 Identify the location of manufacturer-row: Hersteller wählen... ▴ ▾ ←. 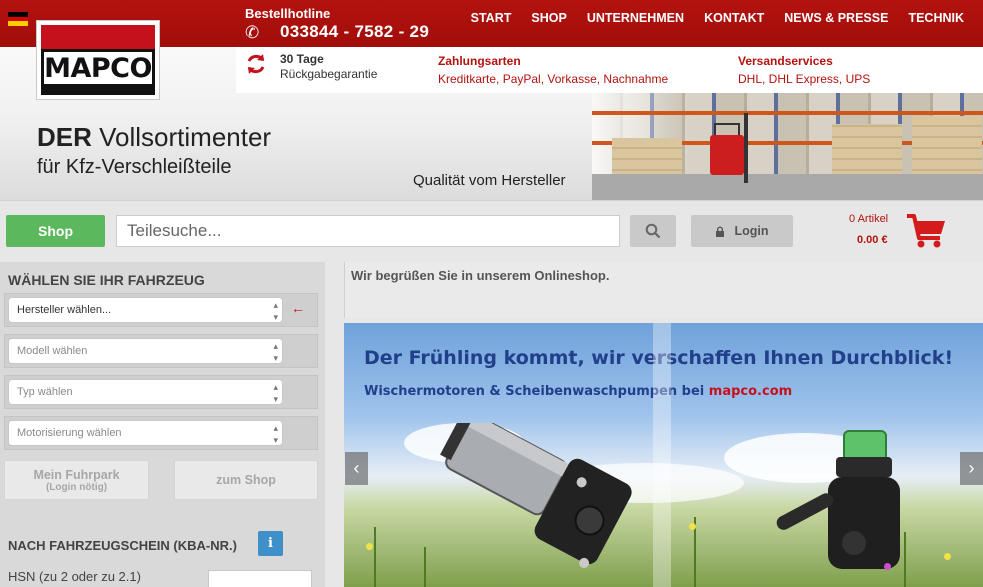
(161, 310).